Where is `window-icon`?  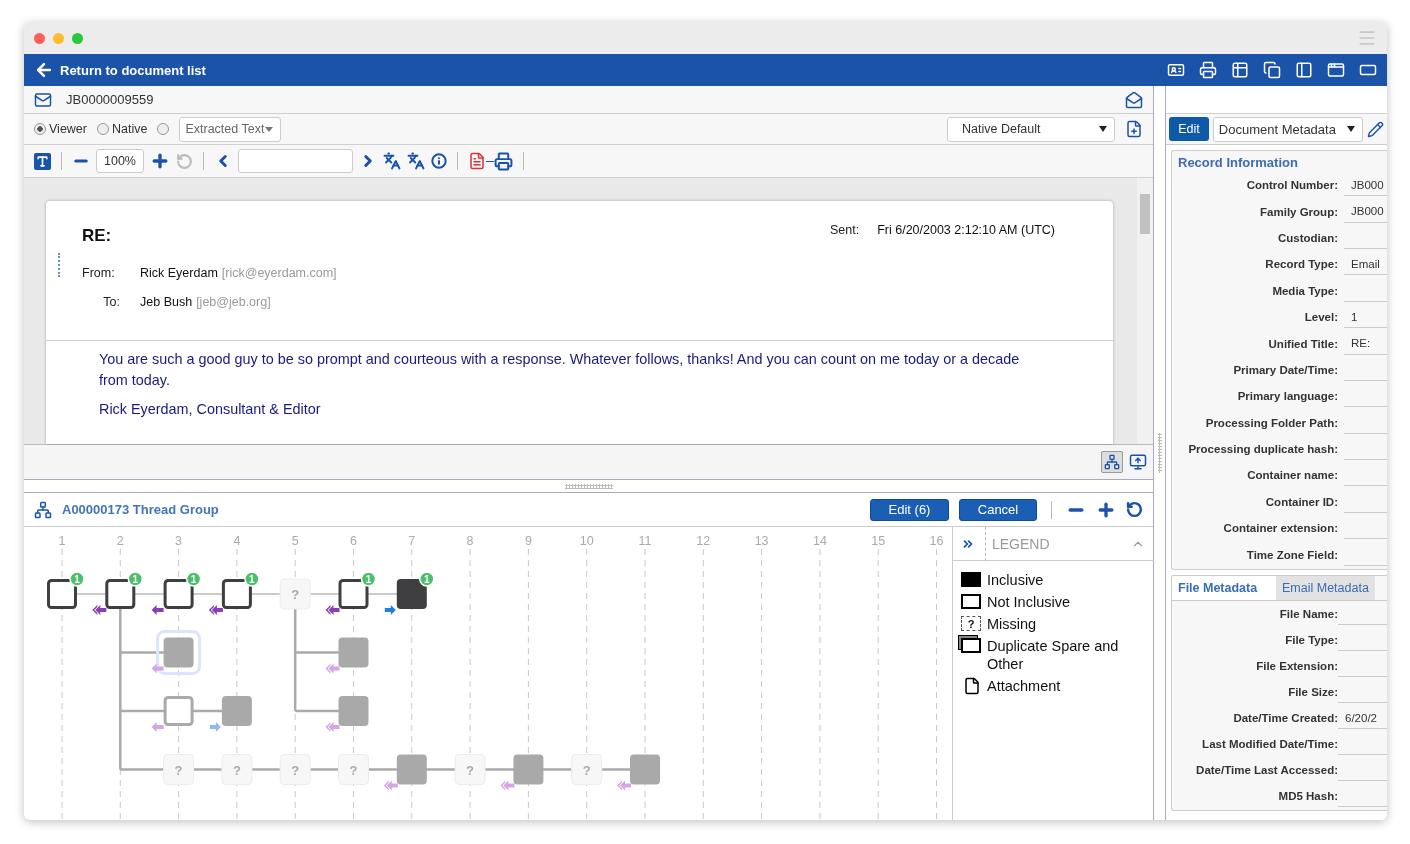
window-icon is located at coordinates (1336, 70).